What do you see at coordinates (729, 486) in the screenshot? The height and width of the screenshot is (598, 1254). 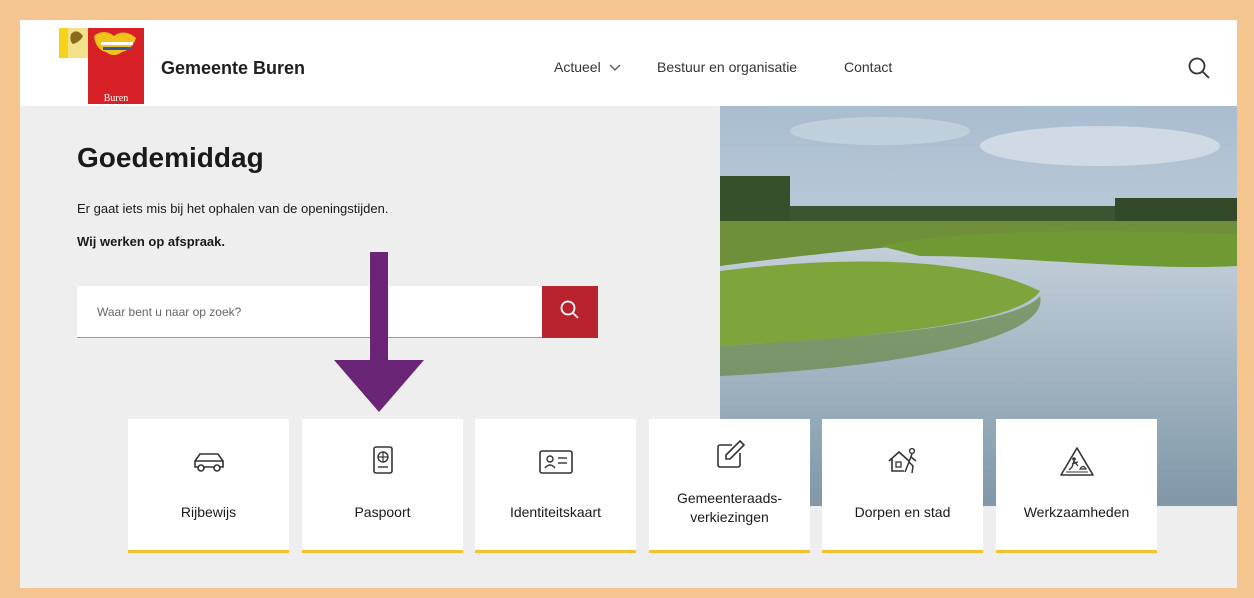 I see `tile-gemeenteraadsverkiezingen: Gemeenteraads- verkiezingen` at bounding box center [729, 486].